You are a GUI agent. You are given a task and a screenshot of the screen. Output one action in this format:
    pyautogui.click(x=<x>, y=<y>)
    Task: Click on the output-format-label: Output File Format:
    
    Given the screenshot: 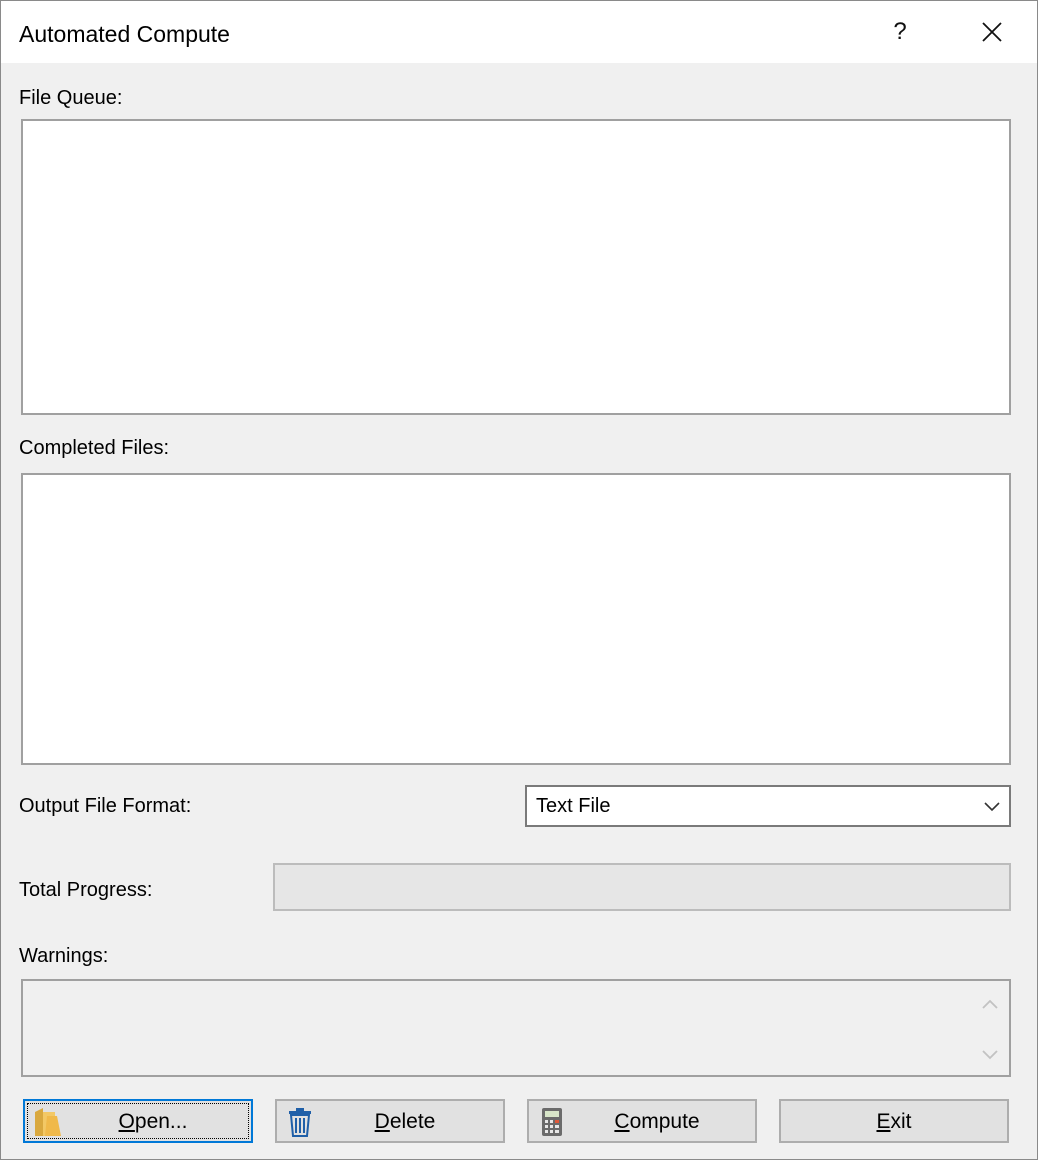 What is the action you would take?
    pyautogui.click(x=105, y=806)
    